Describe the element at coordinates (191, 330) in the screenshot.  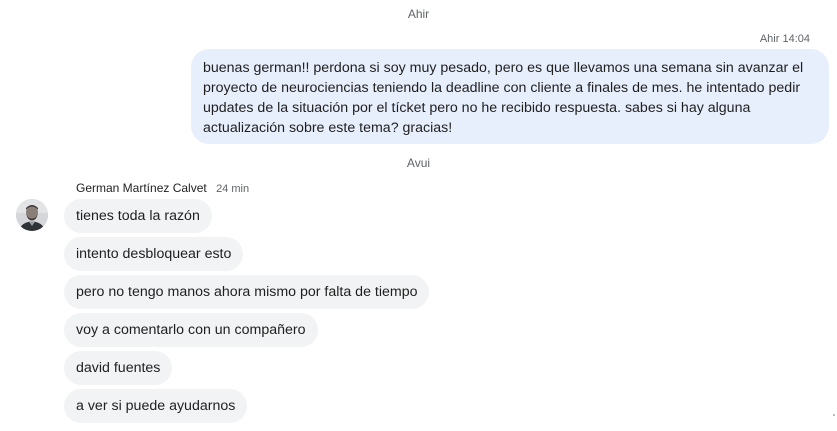
I see `incoming-message-bubble: voy a comentarlo con un compañero` at that location.